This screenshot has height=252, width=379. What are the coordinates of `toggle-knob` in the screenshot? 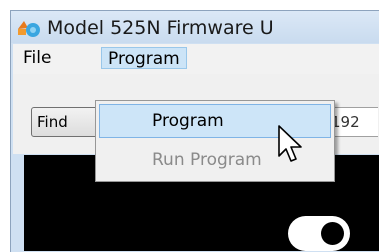 It's located at (332, 233).